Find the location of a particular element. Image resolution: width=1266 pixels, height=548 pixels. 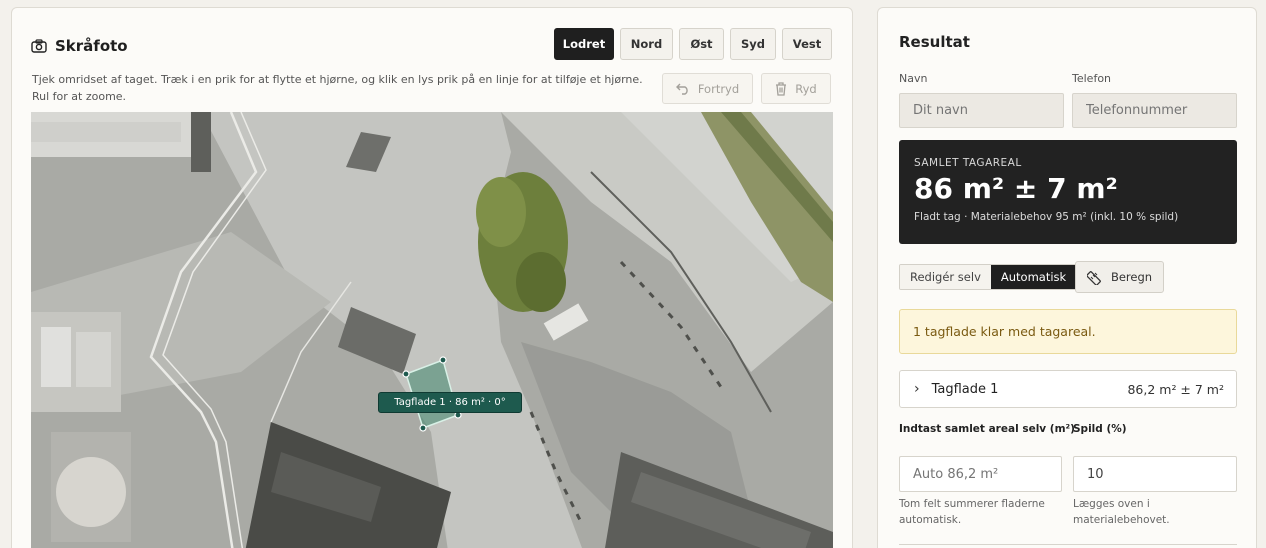

view-button-syd: Syd is located at coordinates (753, 44).